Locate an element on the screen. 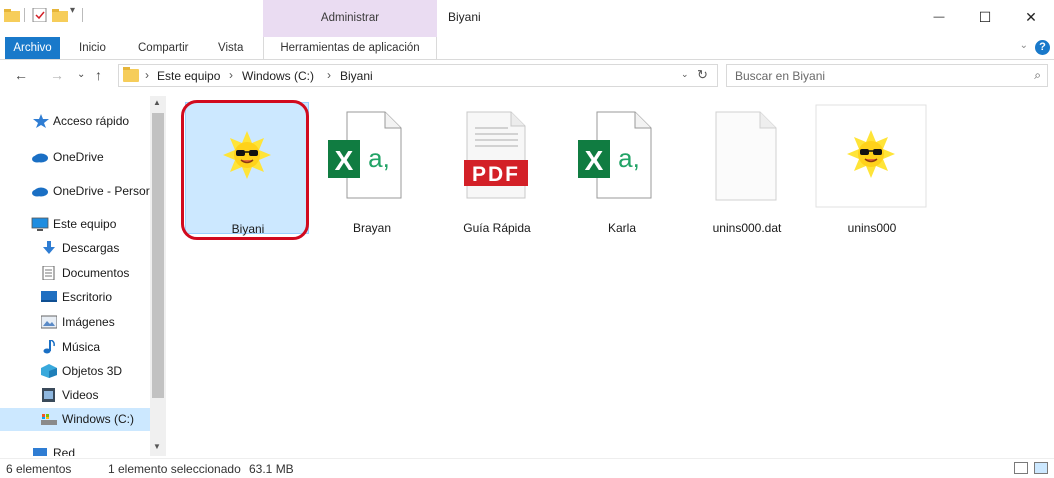 The height and width of the screenshot is (478, 1054). file-item-guia-rapida: PDF Guía Rápida is located at coordinates (497, 168).